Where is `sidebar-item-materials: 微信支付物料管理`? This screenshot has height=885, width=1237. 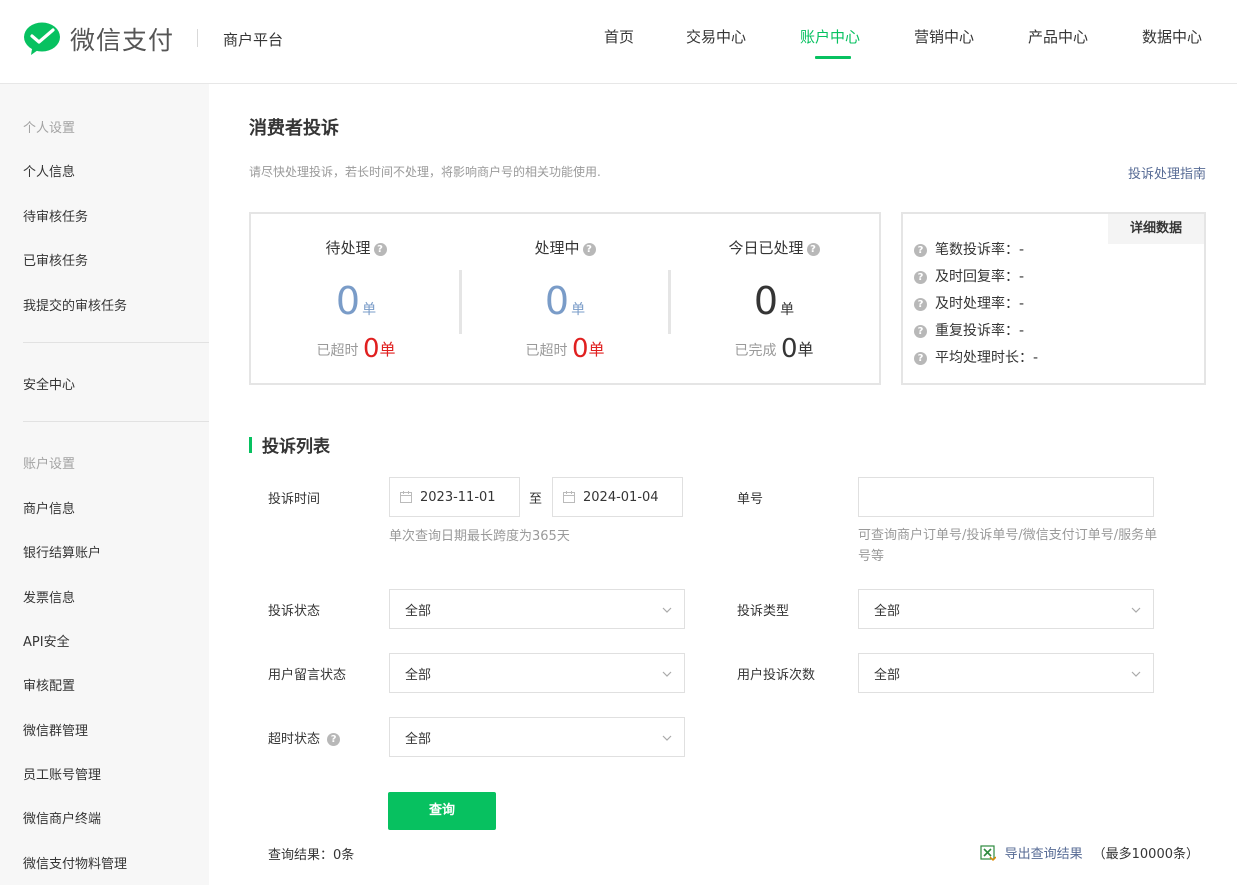 sidebar-item-materials: 微信支付物料管理 is located at coordinates (75, 862).